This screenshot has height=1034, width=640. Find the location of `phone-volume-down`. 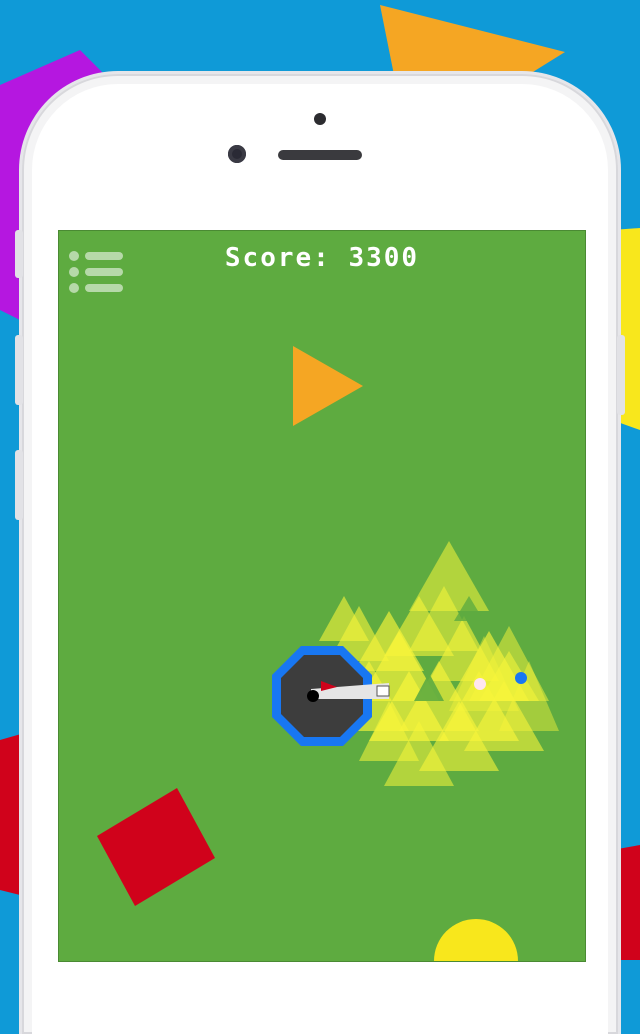

phone-volume-down is located at coordinates (19, 485).